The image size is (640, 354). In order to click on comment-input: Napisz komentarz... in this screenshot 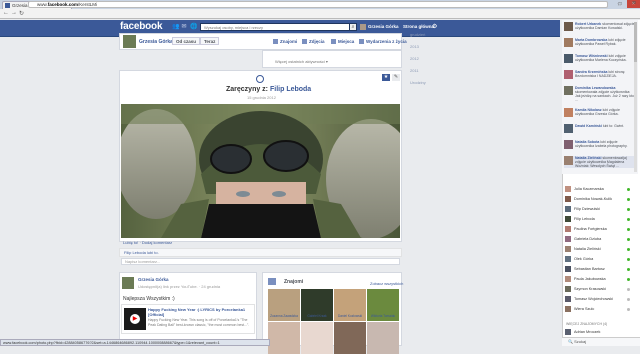, I will do `click(260, 261)`.